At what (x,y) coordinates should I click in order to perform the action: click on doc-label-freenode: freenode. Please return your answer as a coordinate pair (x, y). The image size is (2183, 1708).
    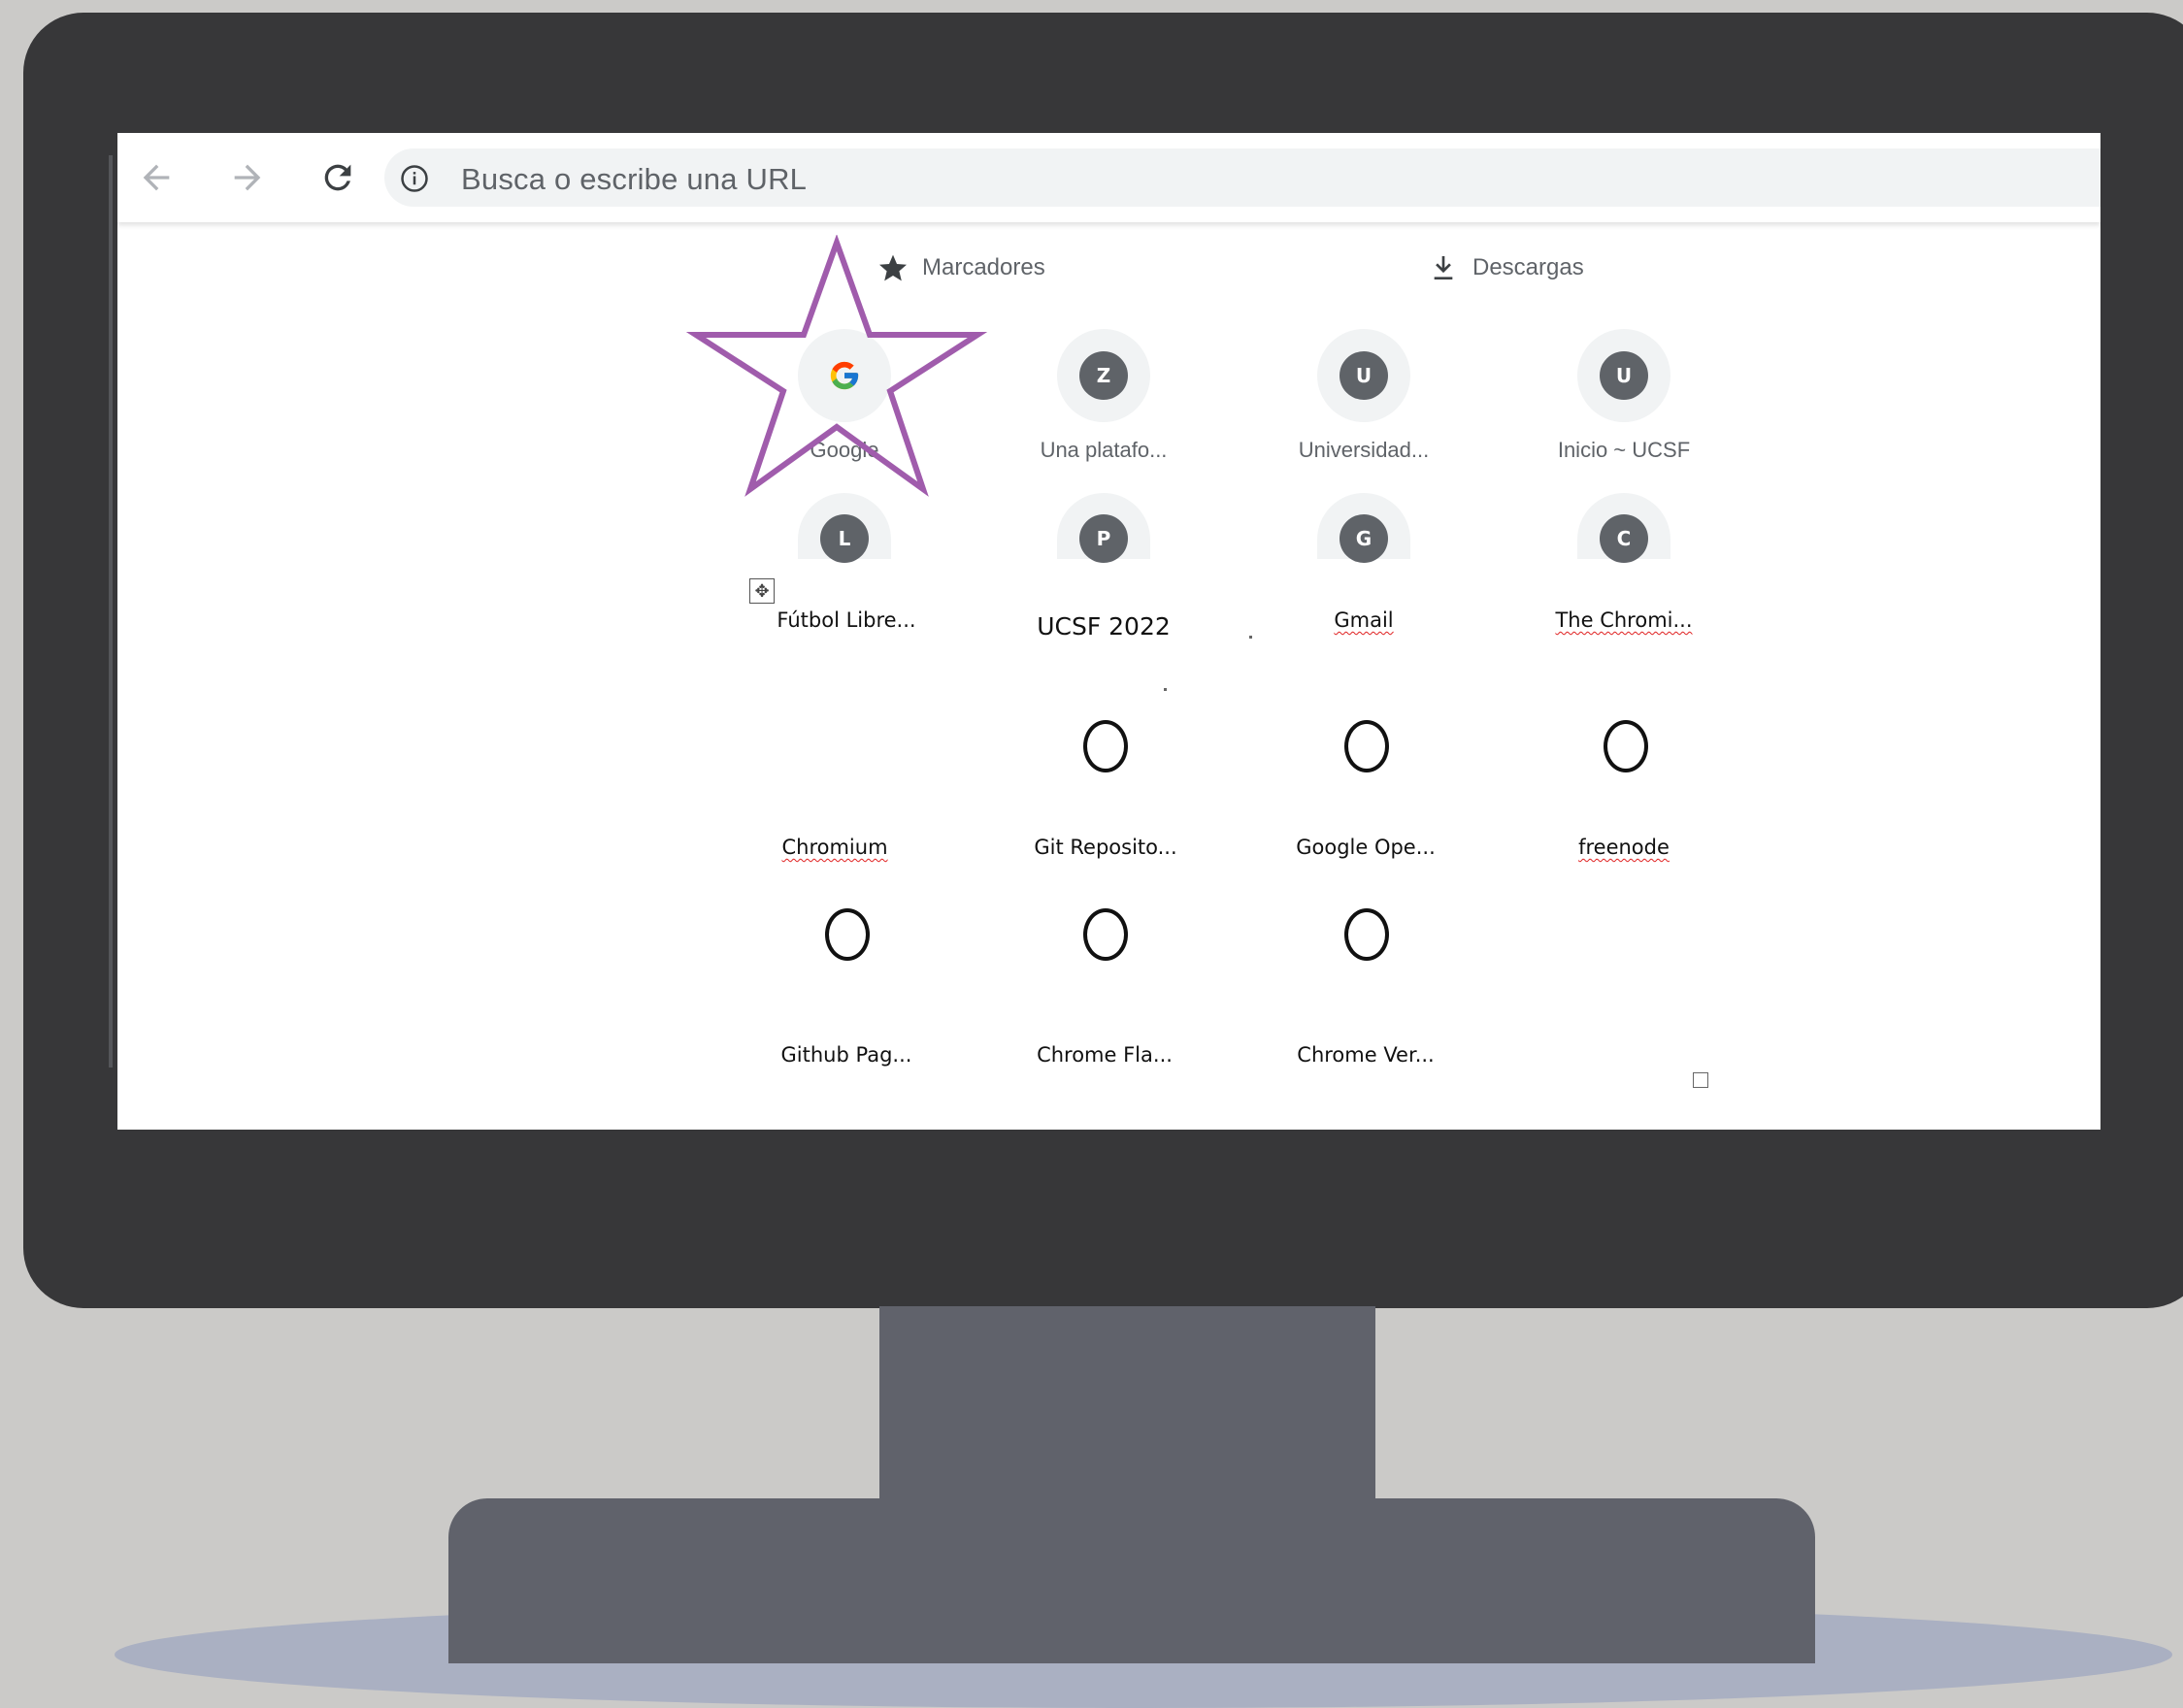
    Looking at the image, I should click on (1624, 848).